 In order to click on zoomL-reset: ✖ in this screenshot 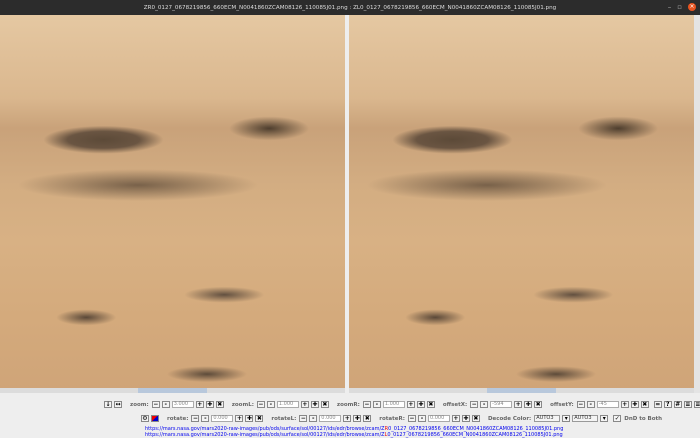, I will do `click(324, 404)`.